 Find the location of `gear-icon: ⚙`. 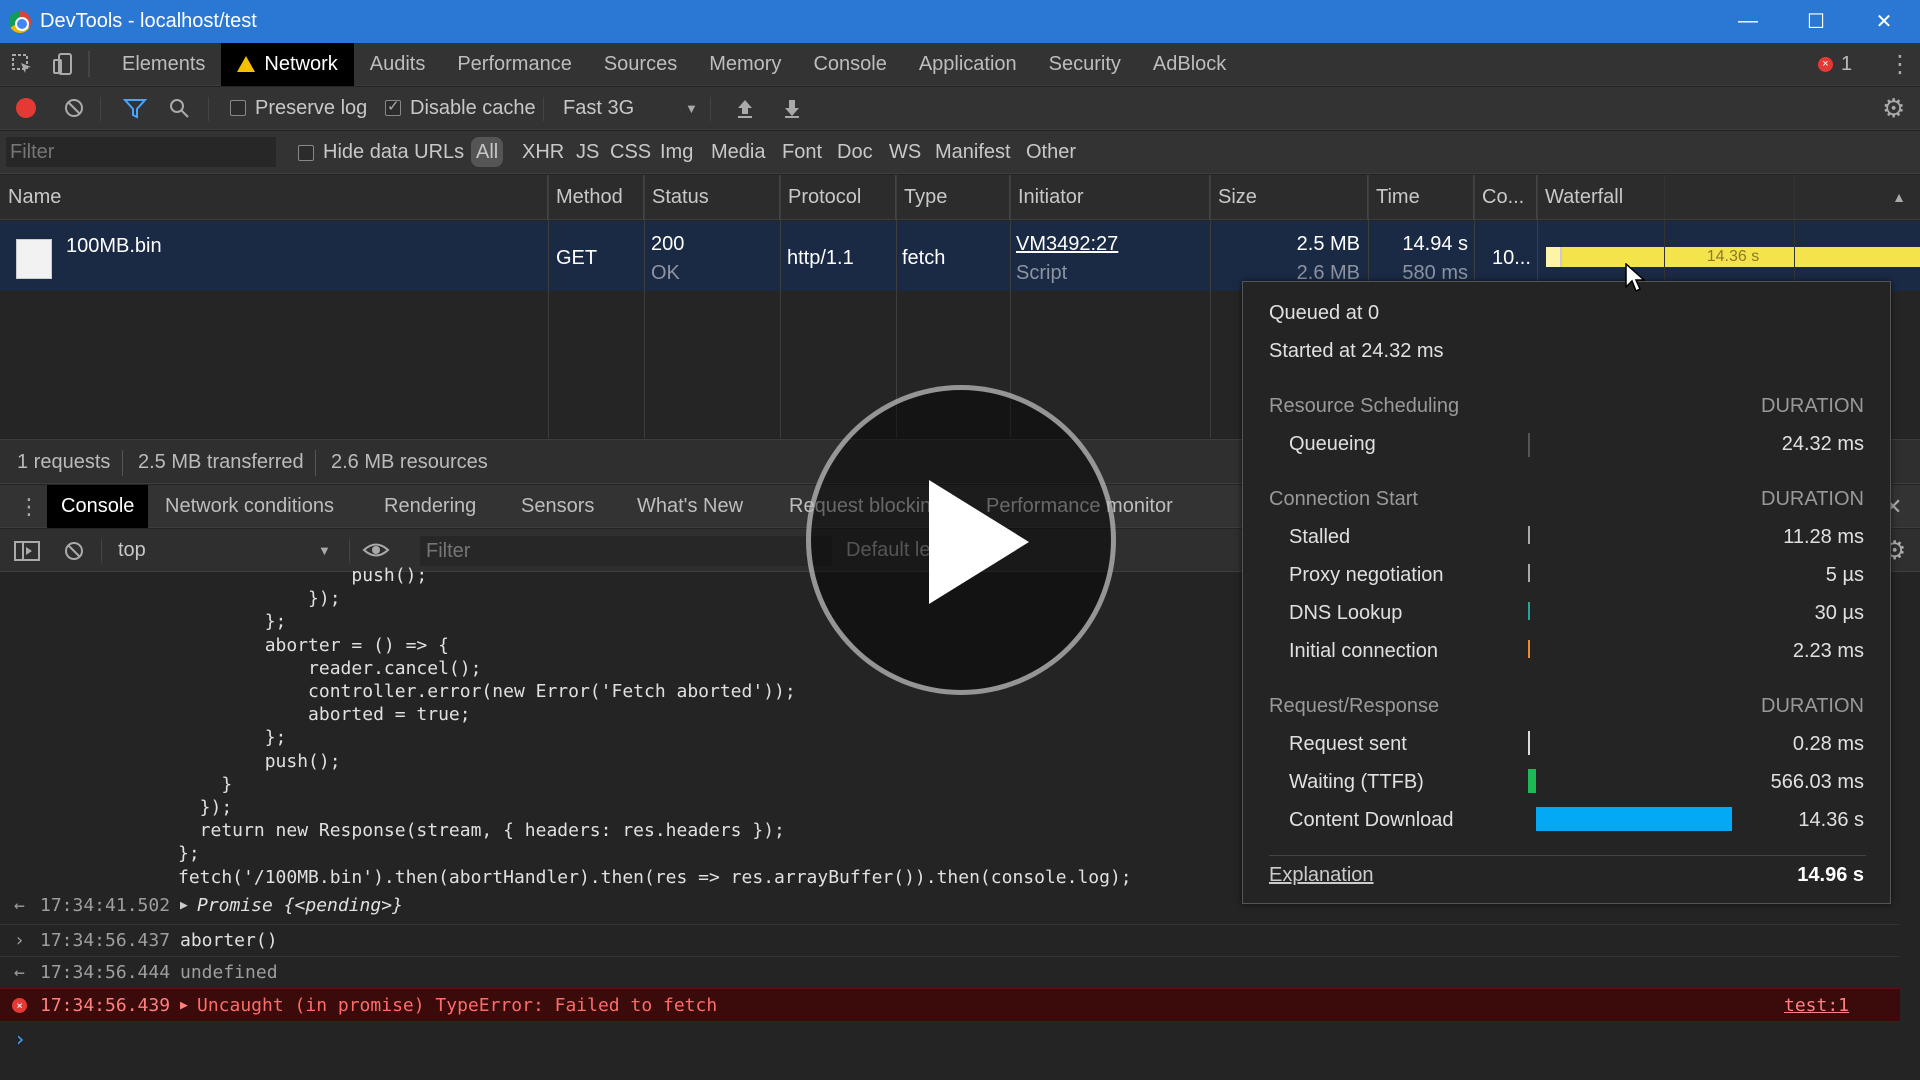

gear-icon: ⚙ is located at coordinates (1894, 107).